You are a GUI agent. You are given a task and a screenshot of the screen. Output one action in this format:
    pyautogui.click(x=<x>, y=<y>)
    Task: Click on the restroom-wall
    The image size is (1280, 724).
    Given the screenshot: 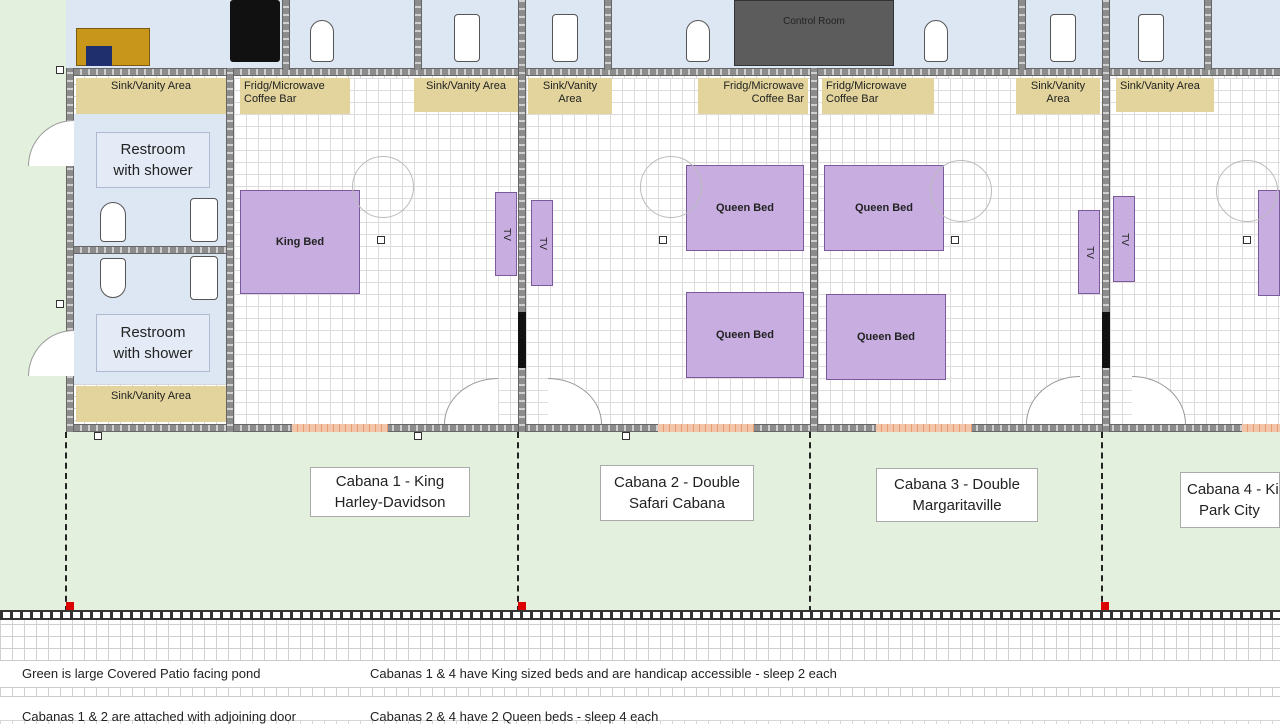 What is the action you would take?
    pyautogui.click(x=230, y=250)
    